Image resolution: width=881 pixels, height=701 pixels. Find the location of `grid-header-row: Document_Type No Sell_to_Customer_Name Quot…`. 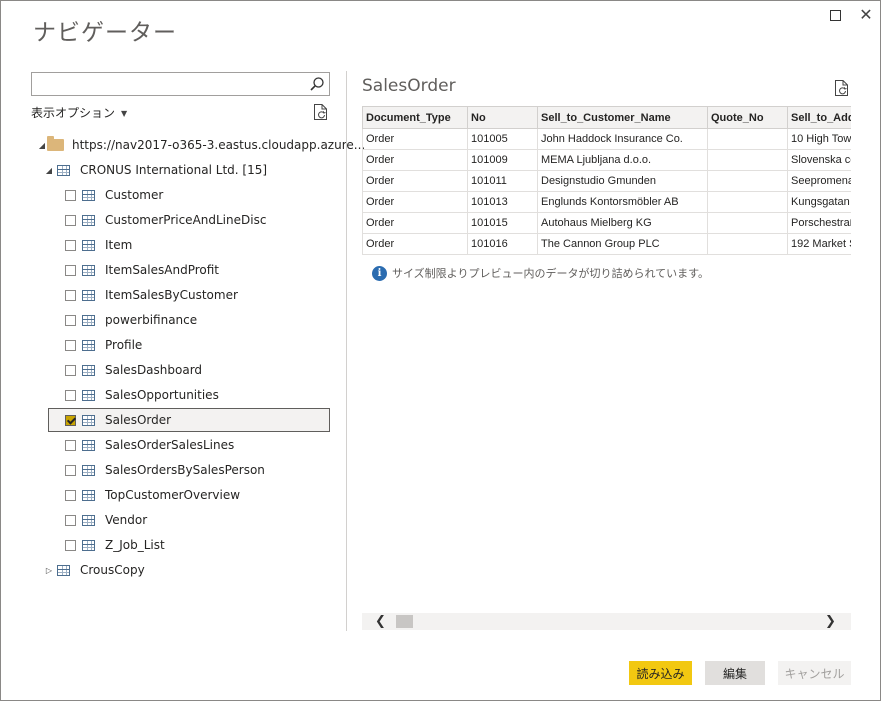

grid-header-row: Document_Type No Sell_to_Customer_Name Quot… is located at coordinates (606, 117).